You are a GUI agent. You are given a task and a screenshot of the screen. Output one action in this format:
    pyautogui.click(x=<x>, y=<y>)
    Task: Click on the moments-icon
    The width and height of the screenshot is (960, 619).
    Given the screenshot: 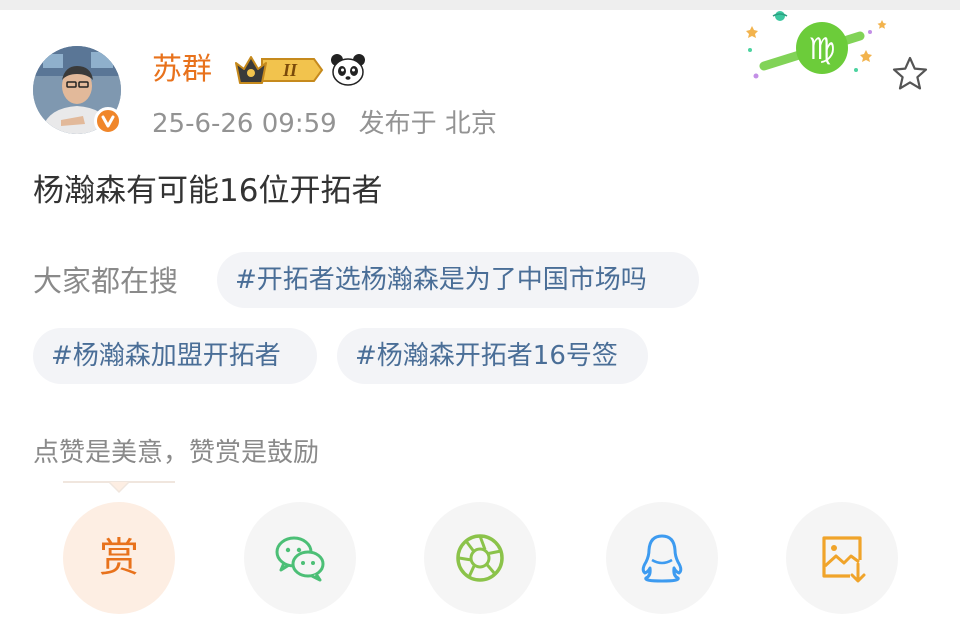 What is the action you would take?
    pyautogui.click(x=480, y=558)
    